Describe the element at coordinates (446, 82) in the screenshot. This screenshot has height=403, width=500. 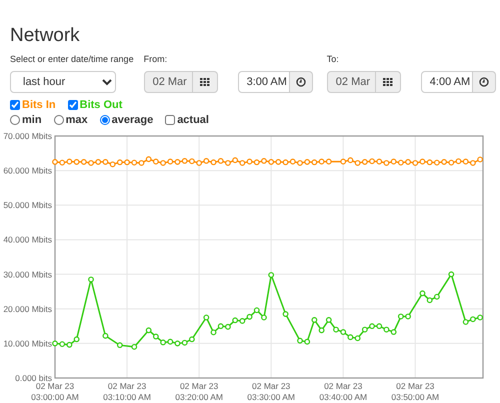
I see `time-field: 4:00 AM` at that location.